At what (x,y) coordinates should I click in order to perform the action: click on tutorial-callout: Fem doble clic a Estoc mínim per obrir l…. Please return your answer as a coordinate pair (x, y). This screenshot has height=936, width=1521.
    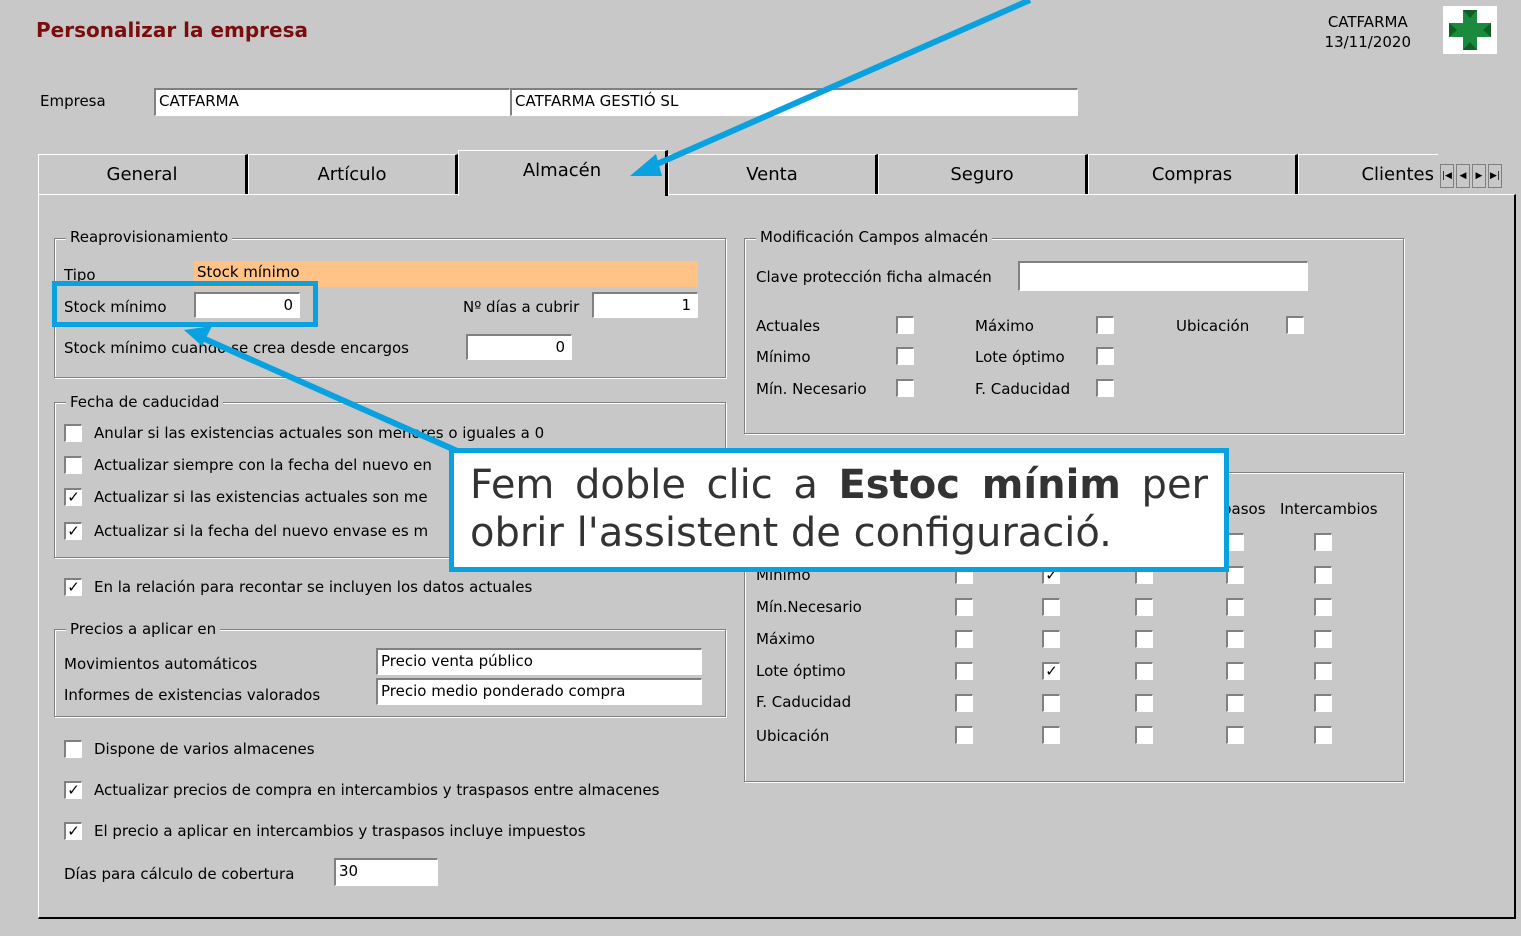
    Looking at the image, I should click on (839, 510).